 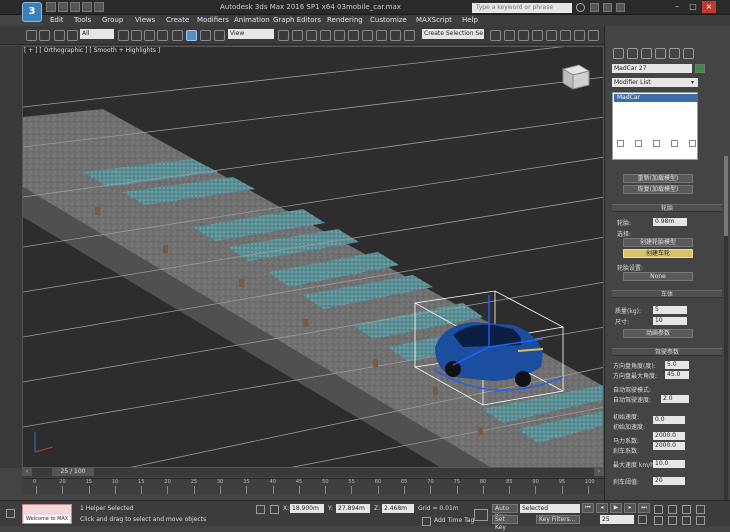 What do you see at coordinates (72, 35) in the screenshot?
I see `unlink-icon` at bounding box center [72, 35].